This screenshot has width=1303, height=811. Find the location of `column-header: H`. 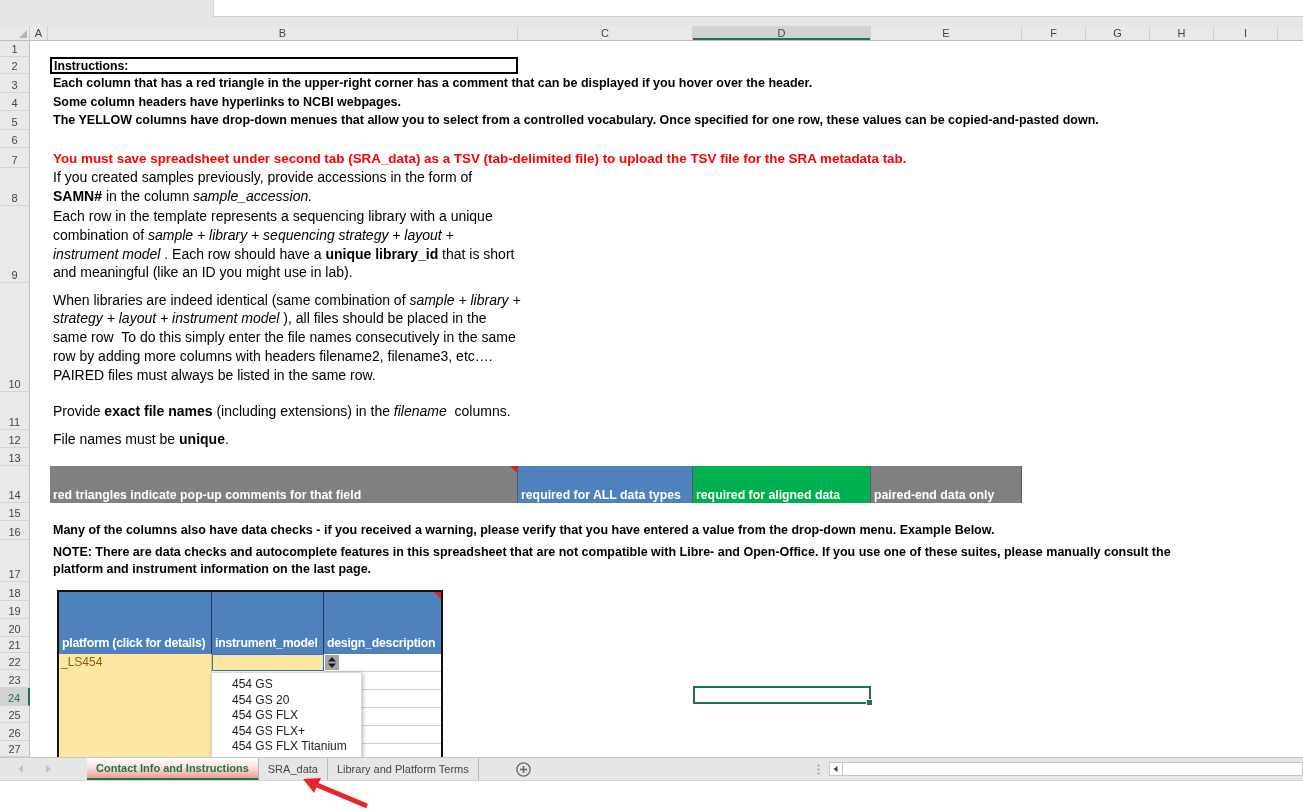

column-header: H is located at coordinates (1182, 33).